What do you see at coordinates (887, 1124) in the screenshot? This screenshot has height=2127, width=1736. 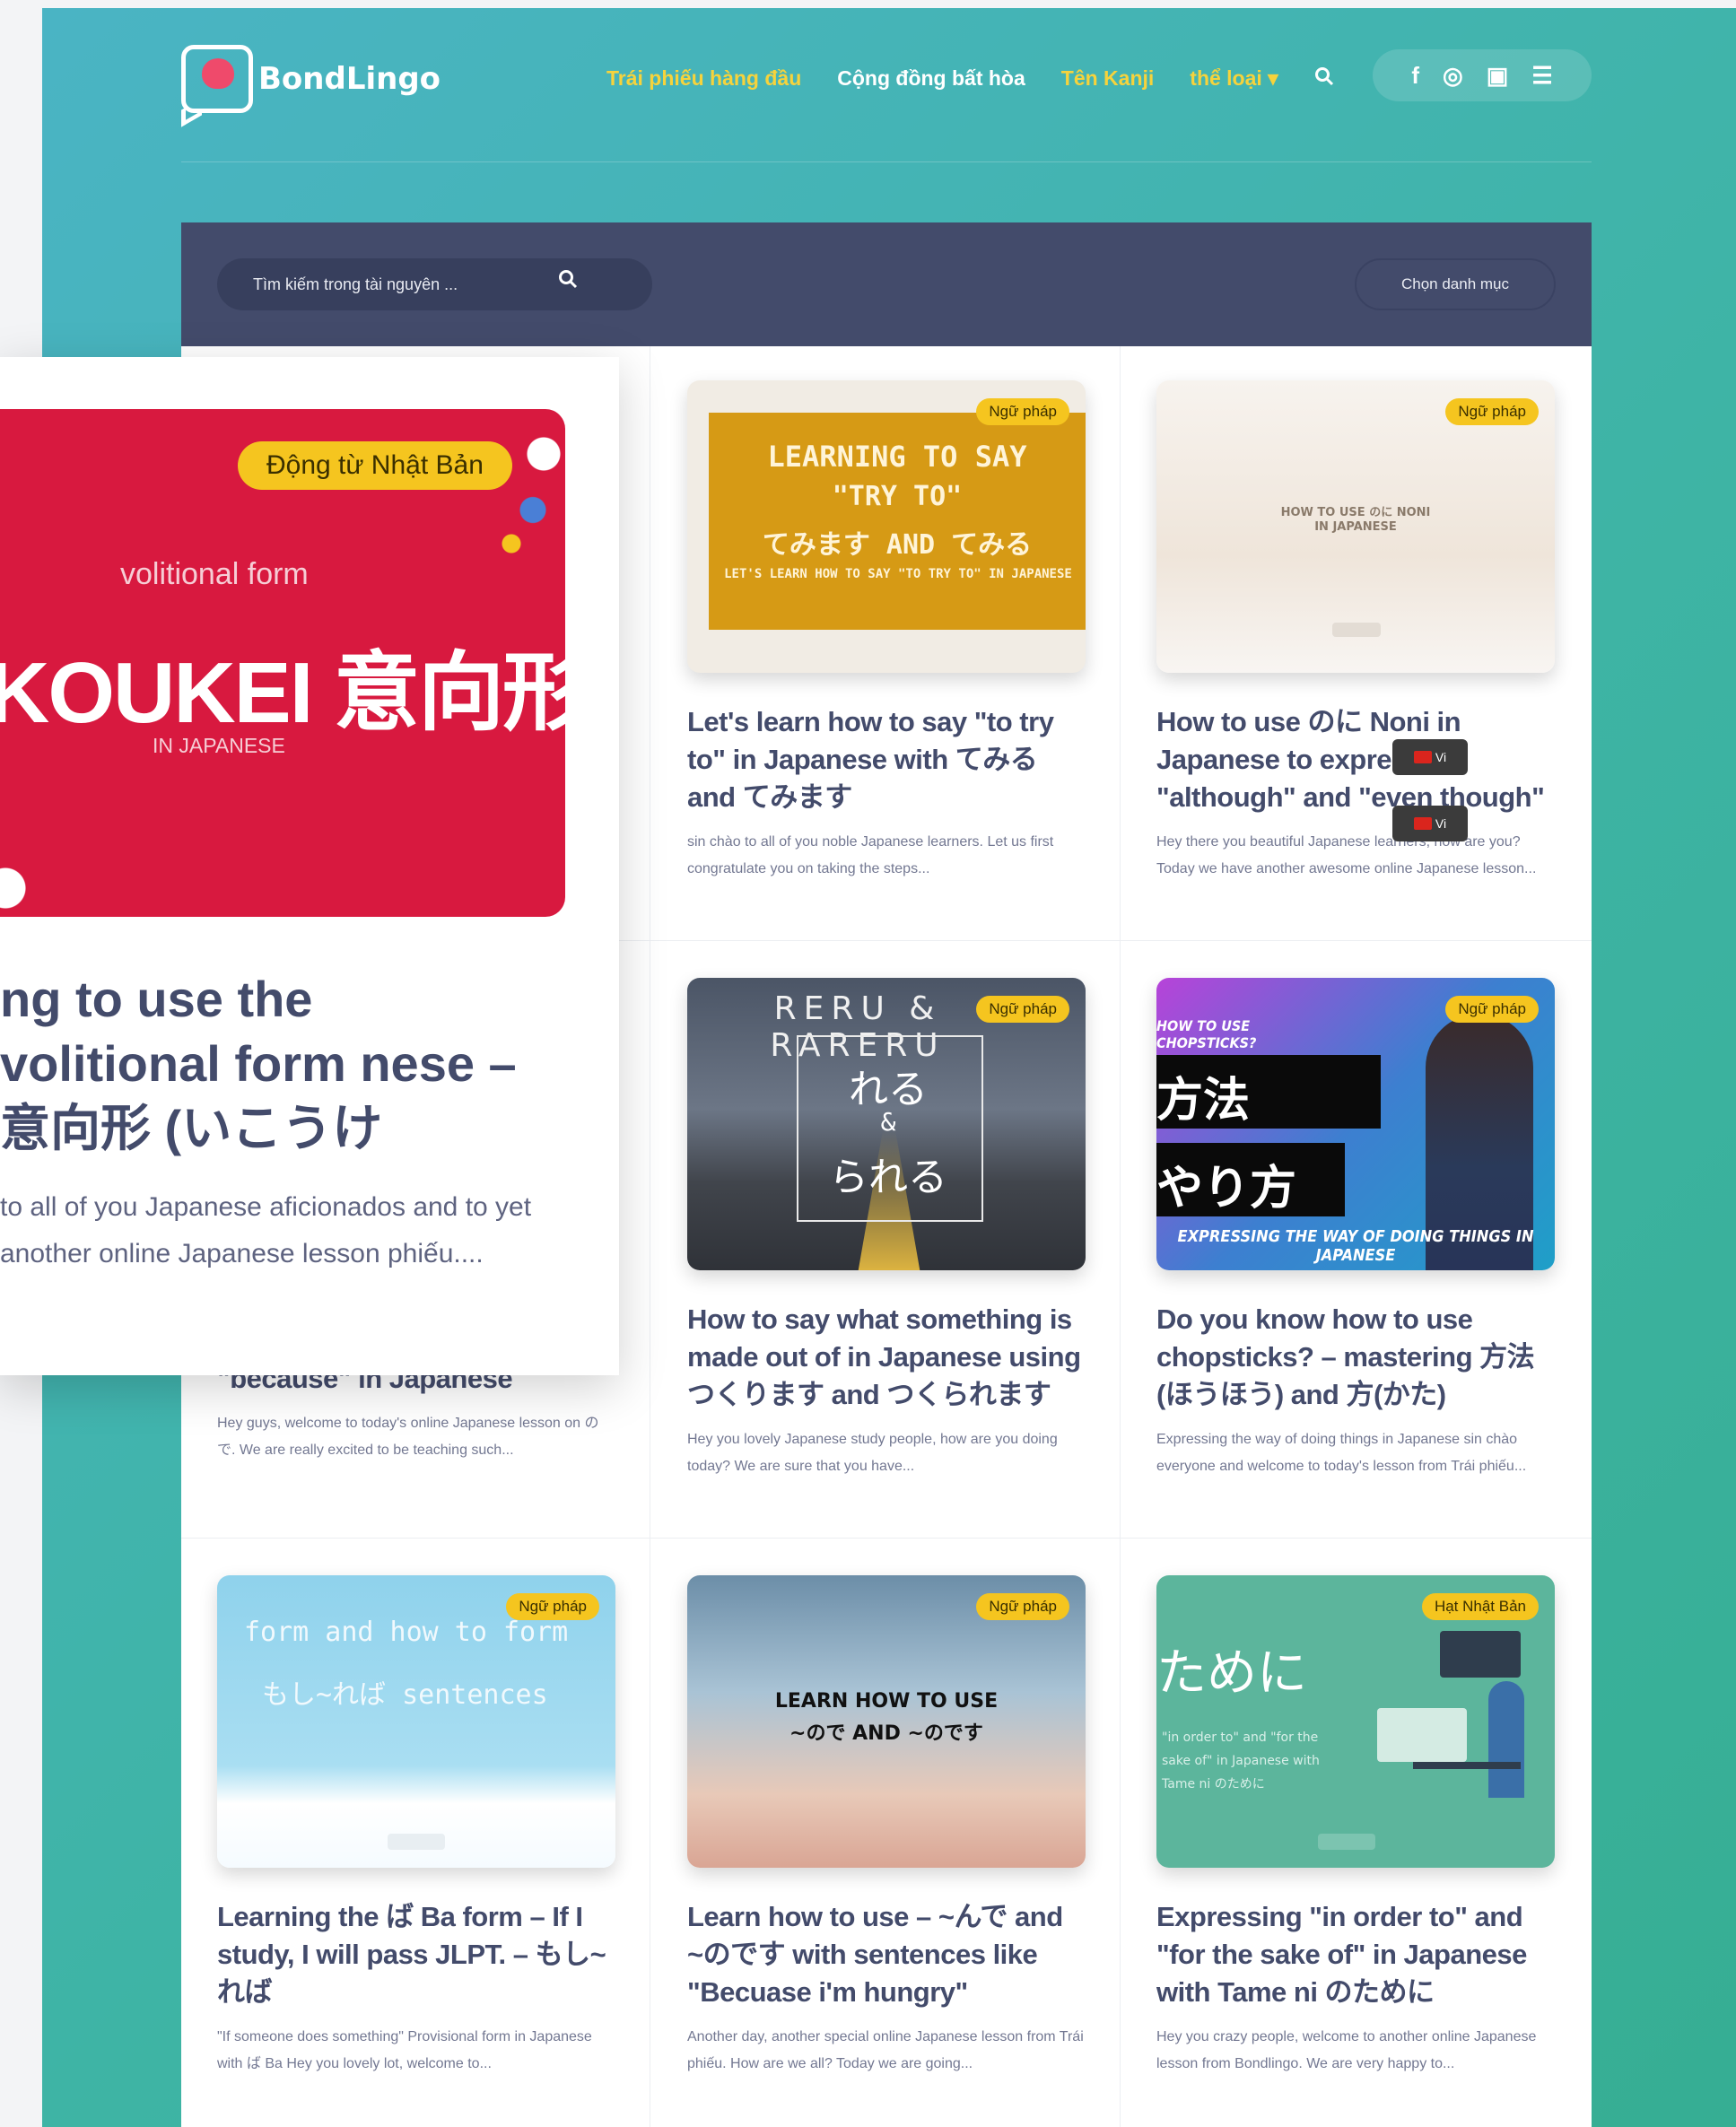 I see `card-thumbnail: RERU & RARERU れる & られる Ngữ pháp` at bounding box center [887, 1124].